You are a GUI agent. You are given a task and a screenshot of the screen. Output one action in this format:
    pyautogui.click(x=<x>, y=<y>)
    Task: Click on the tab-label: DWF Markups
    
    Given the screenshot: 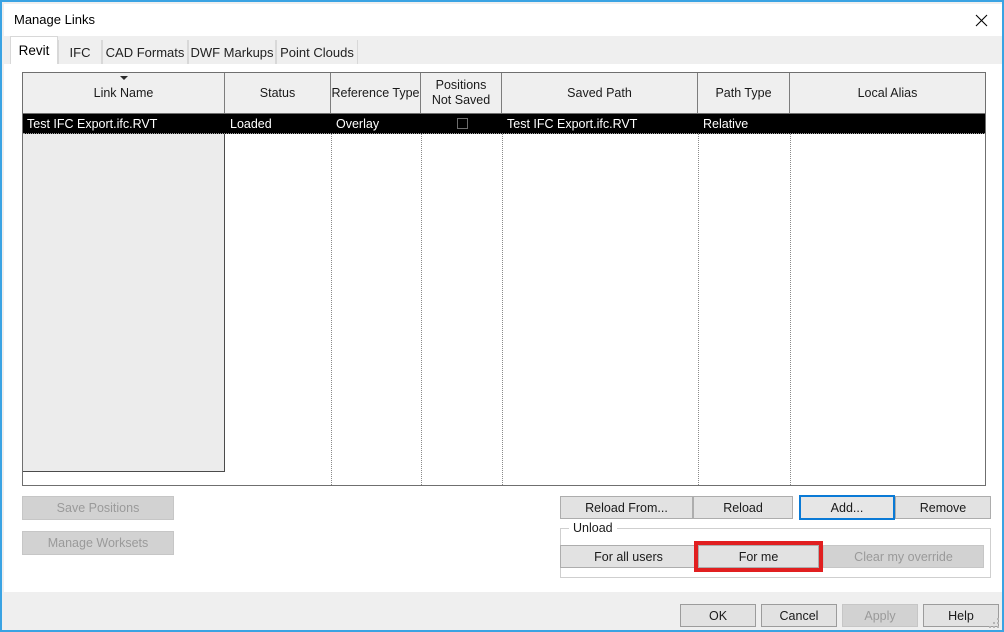 What is the action you would take?
    pyautogui.click(x=232, y=52)
    